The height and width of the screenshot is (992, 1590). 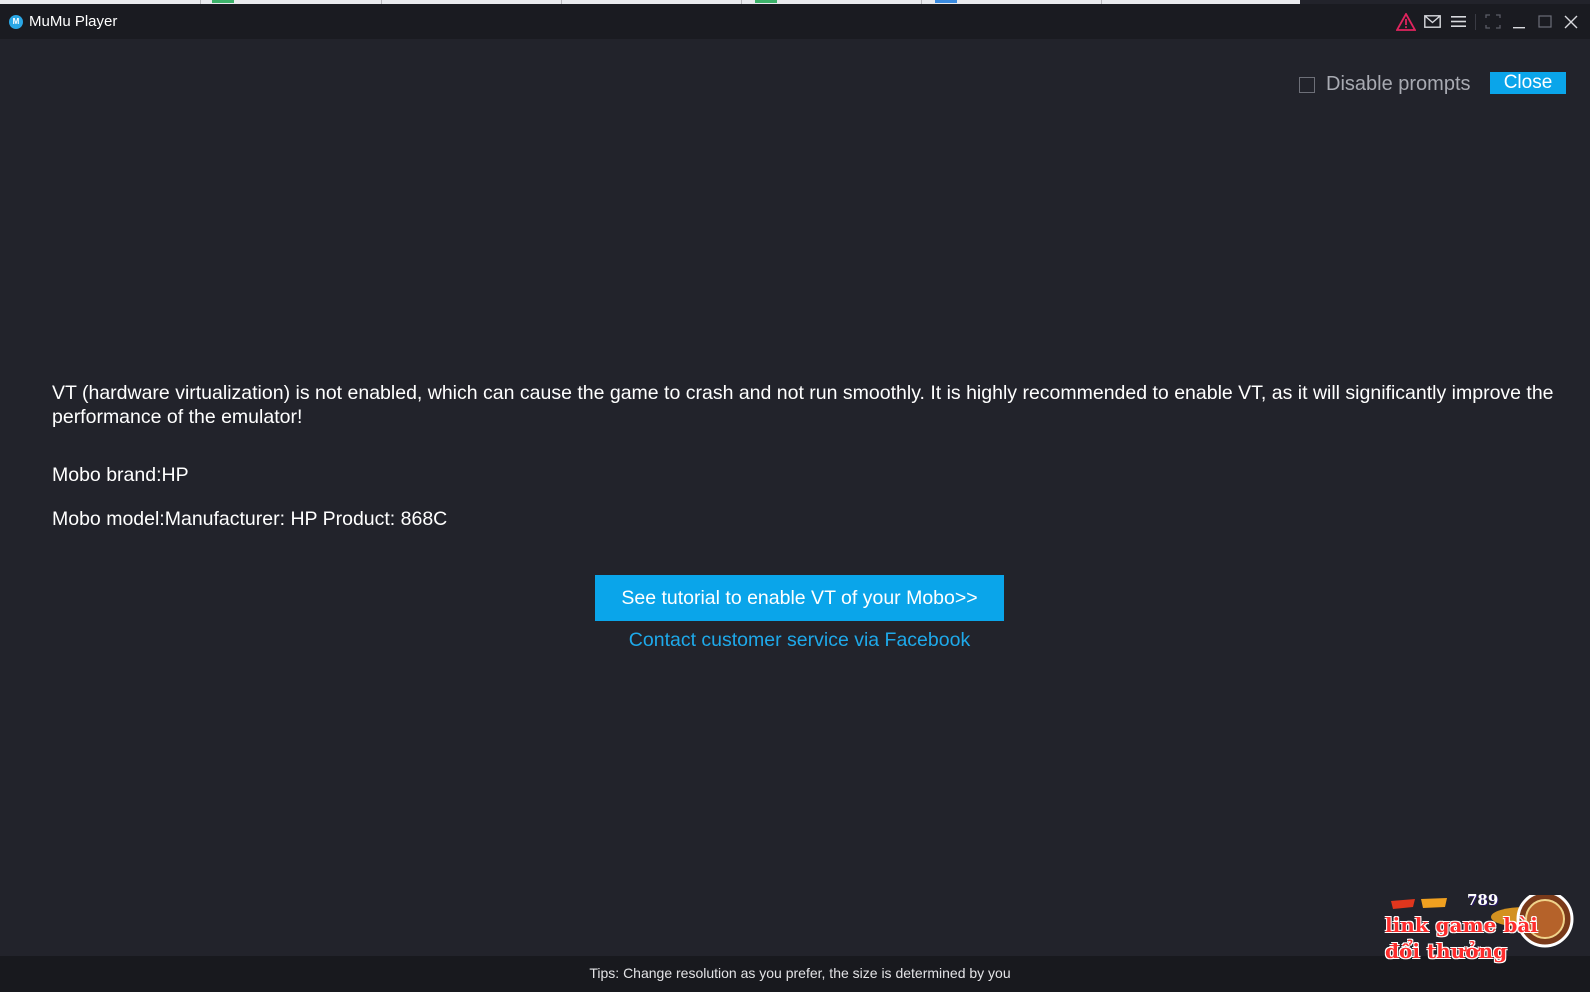 What do you see at coordinates (1432, 21) in the screenshot?
I see `mail-icon` at bounding box center [1432, 21].